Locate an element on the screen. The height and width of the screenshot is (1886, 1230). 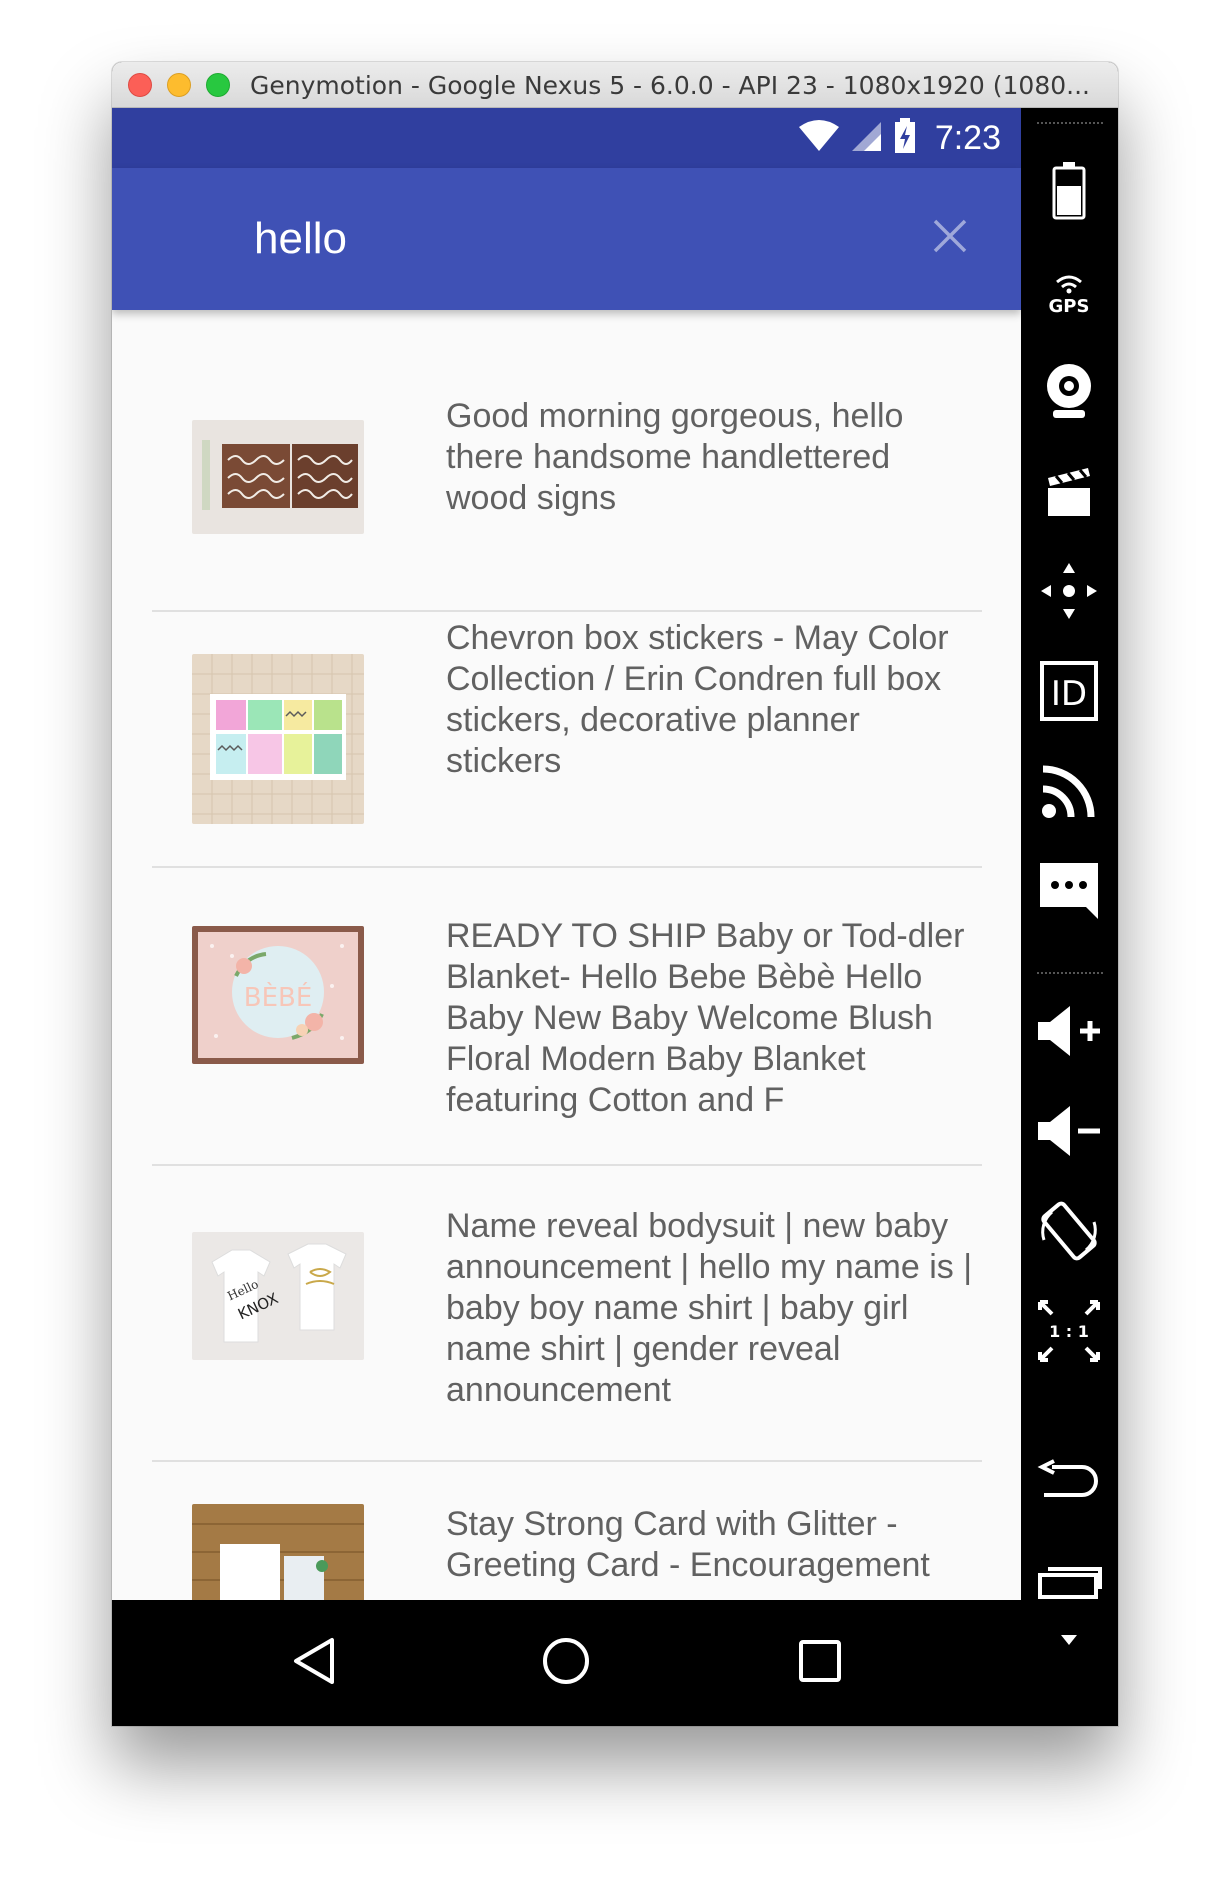
close-icon is located at coordinates (950, 238).